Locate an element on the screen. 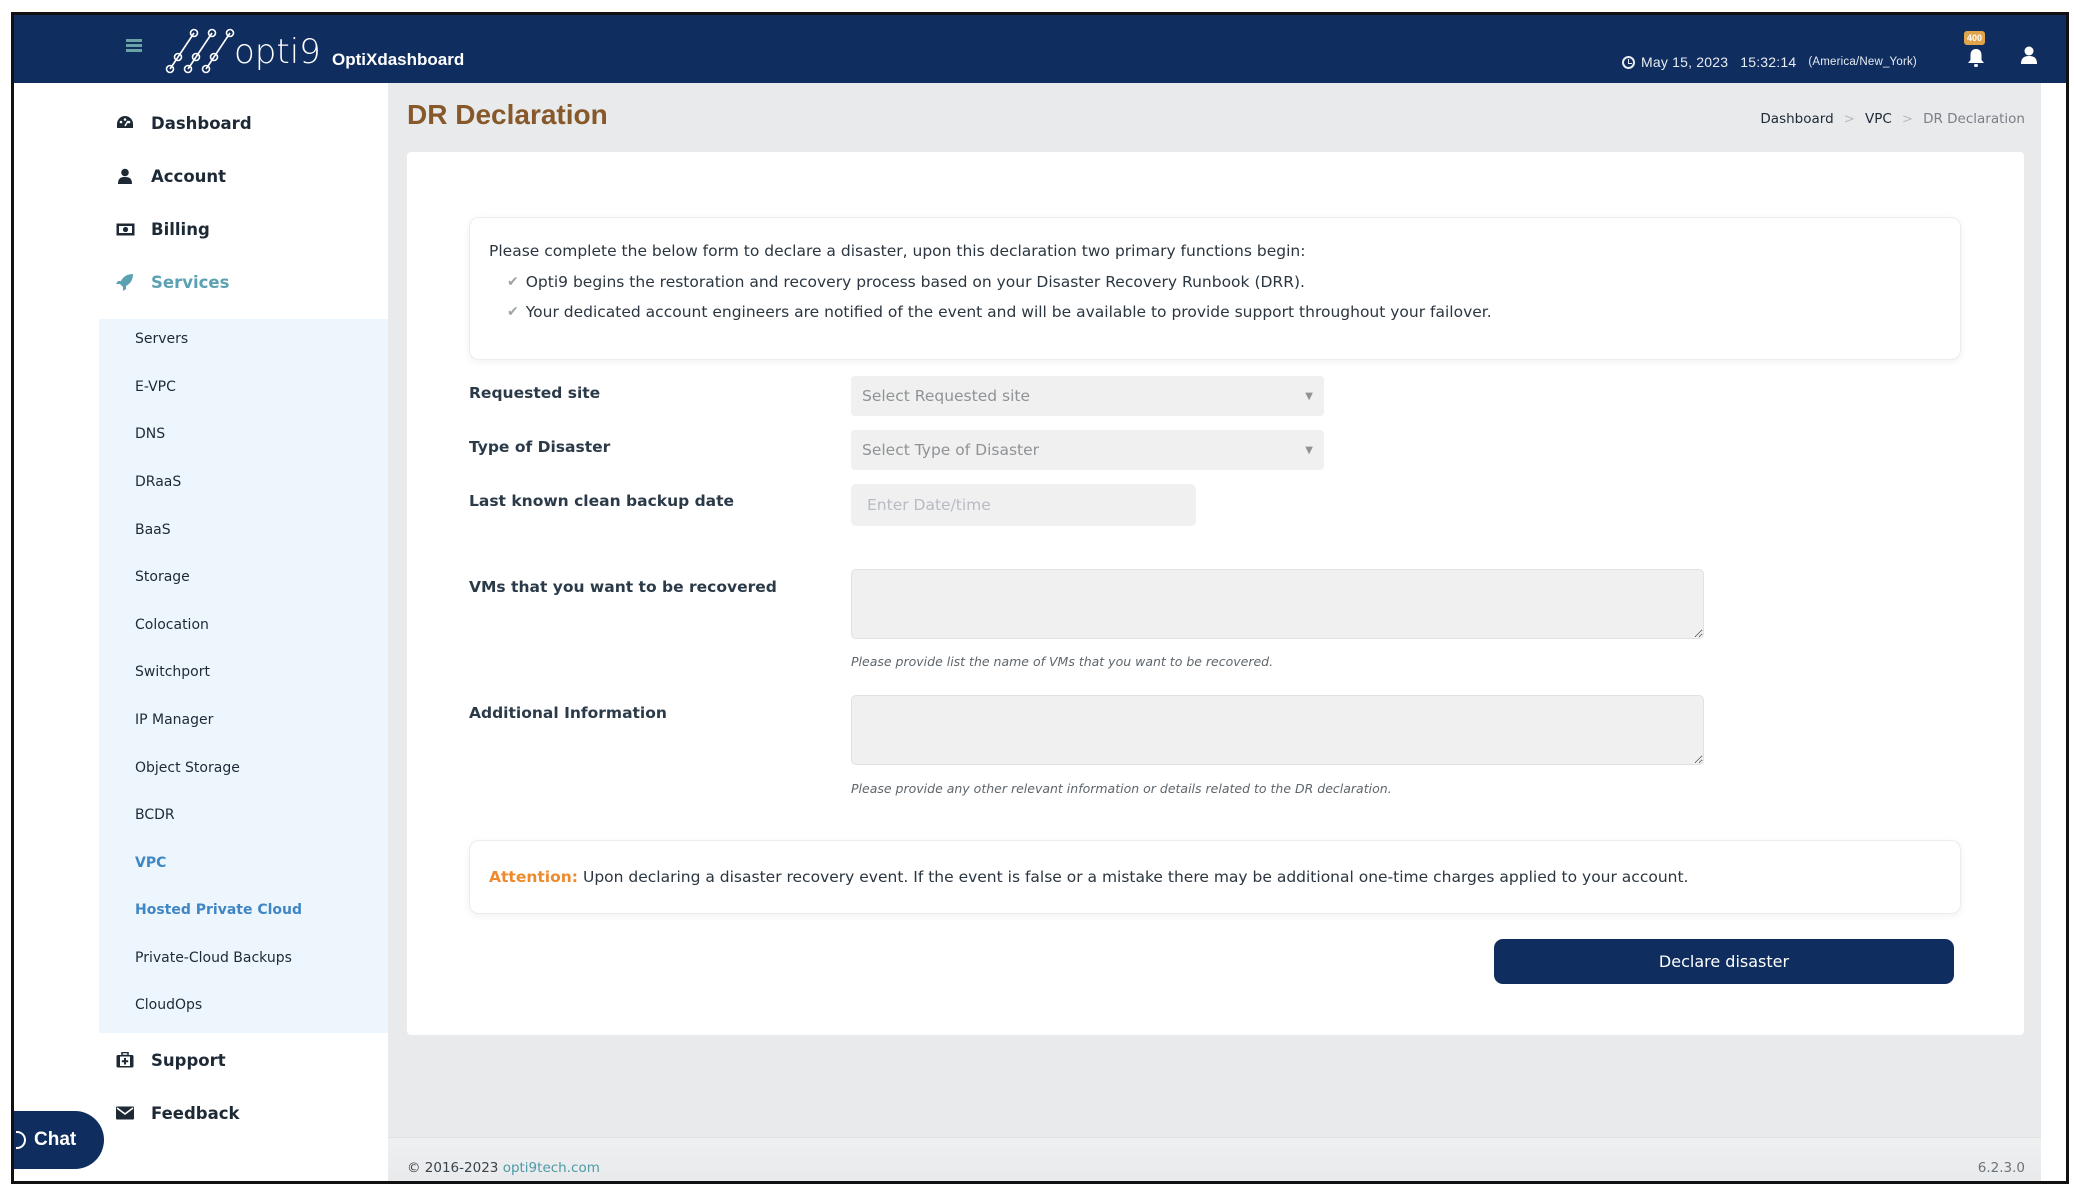 This screenshot has width=2074, height=1192. copyright: © 2016-2023 opti9tech.com is located at coordinates (503, 1168).